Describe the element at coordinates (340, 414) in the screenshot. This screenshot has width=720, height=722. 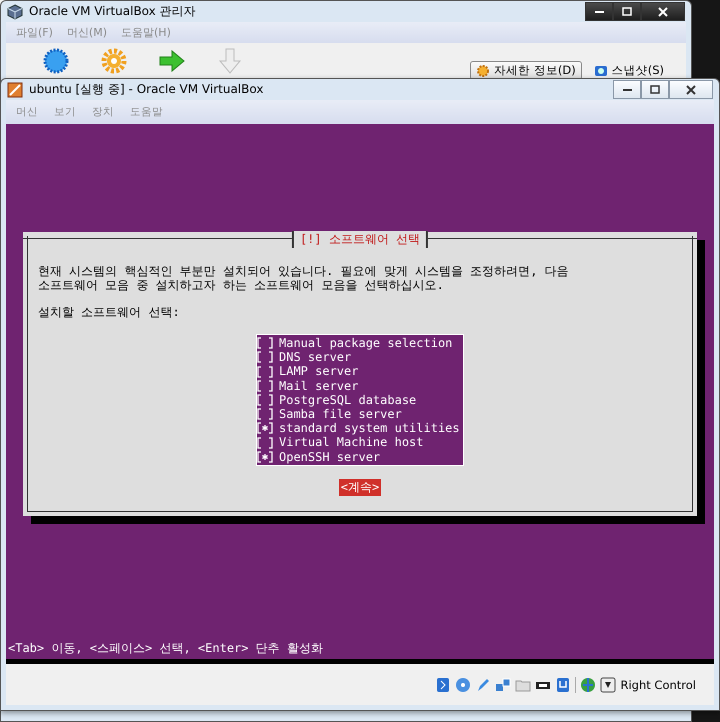
I see `option-label: Samba file server` at that location.